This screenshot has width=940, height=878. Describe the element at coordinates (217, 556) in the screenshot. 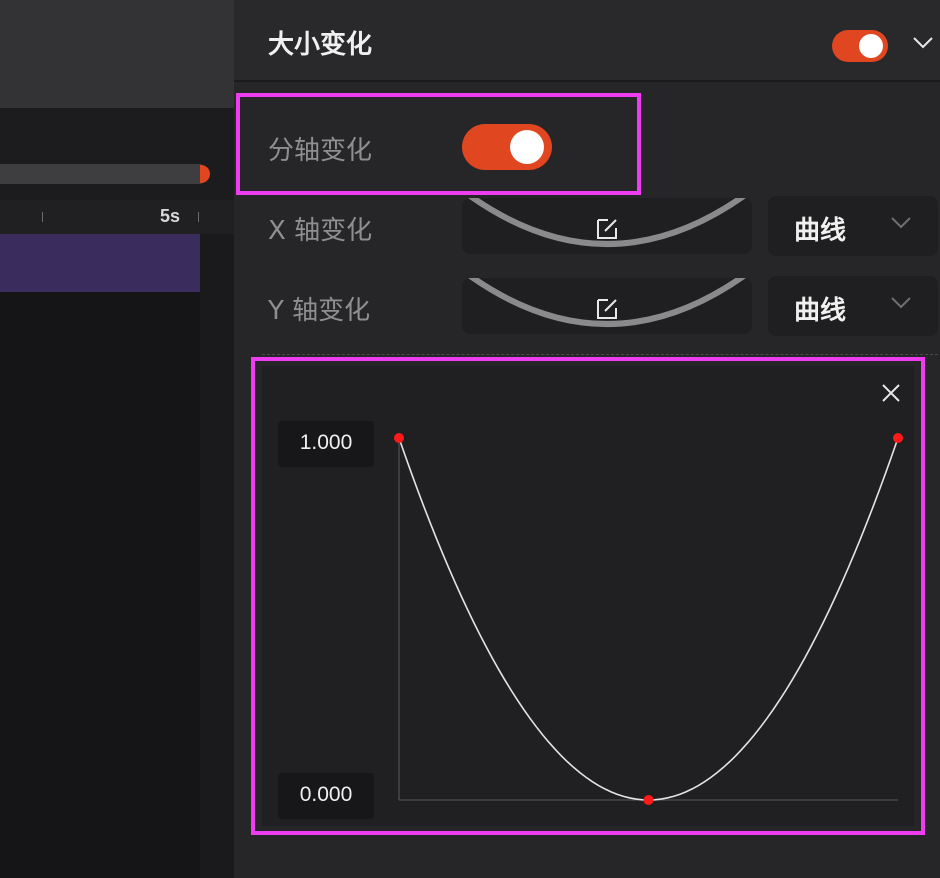

I see `timeline-track-area-edge` at that location.